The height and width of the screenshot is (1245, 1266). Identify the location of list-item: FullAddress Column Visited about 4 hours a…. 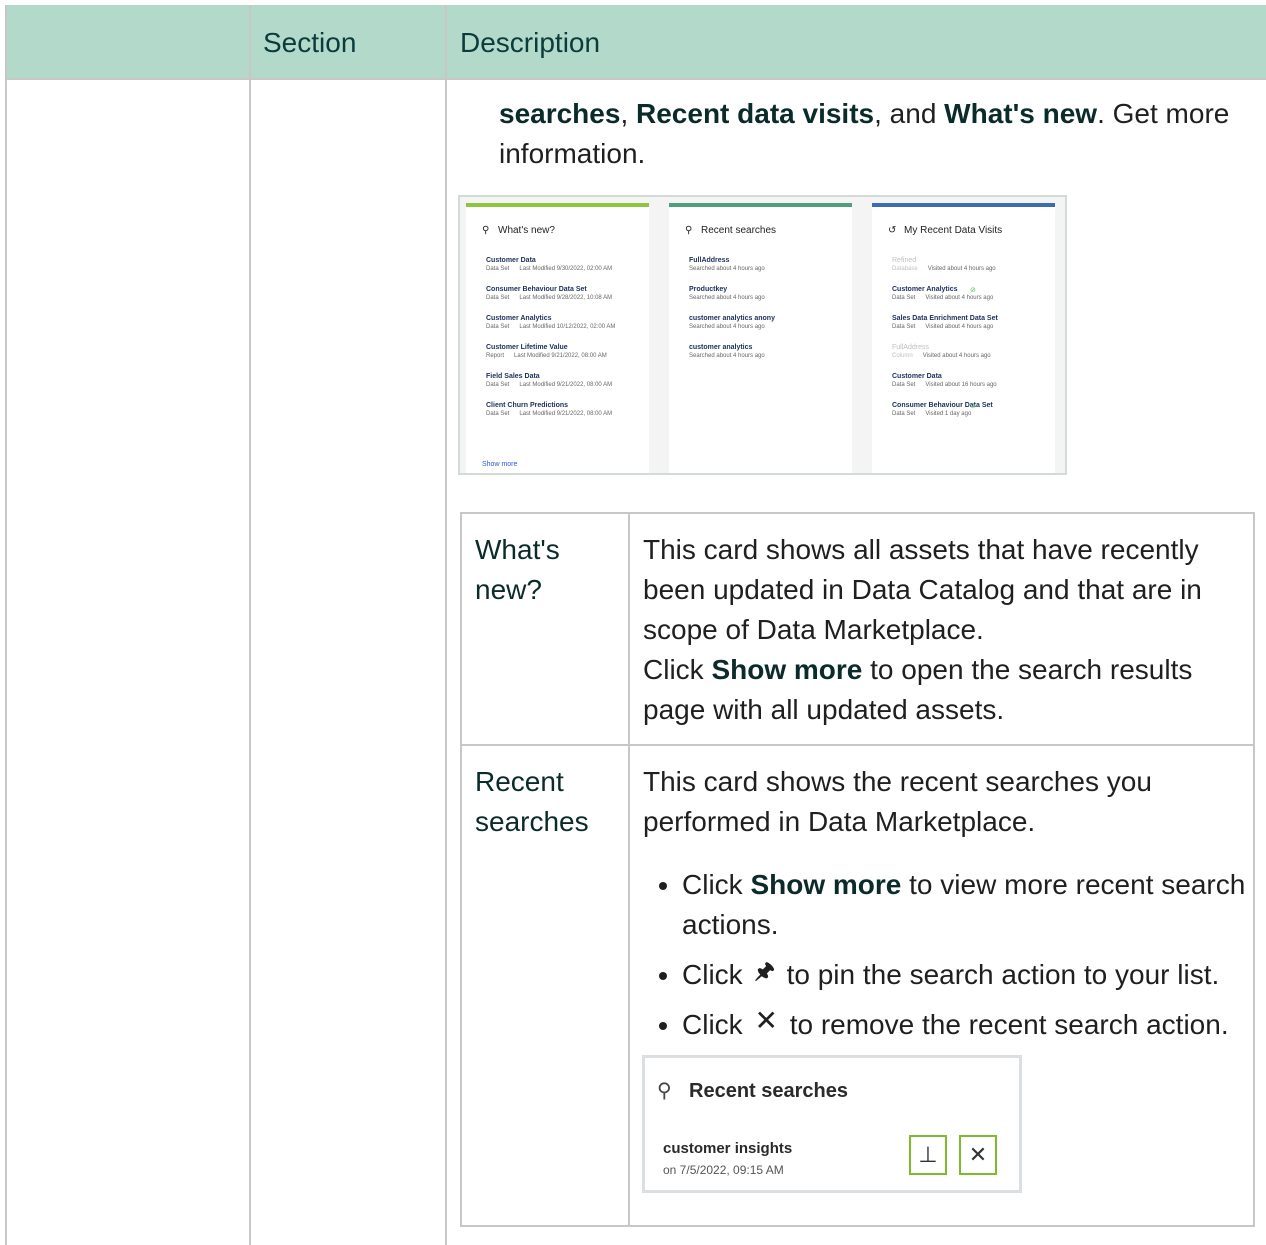
(967, 351).